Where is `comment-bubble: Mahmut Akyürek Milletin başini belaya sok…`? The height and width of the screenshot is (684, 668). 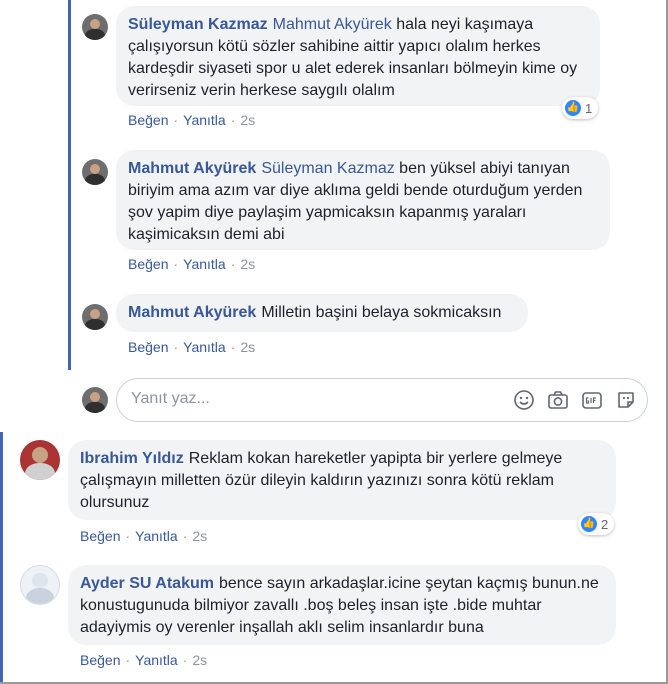
comment-bubble: Mahmut Akyürek Milletin başini belaya sok… is located at coordinates (322, 313).